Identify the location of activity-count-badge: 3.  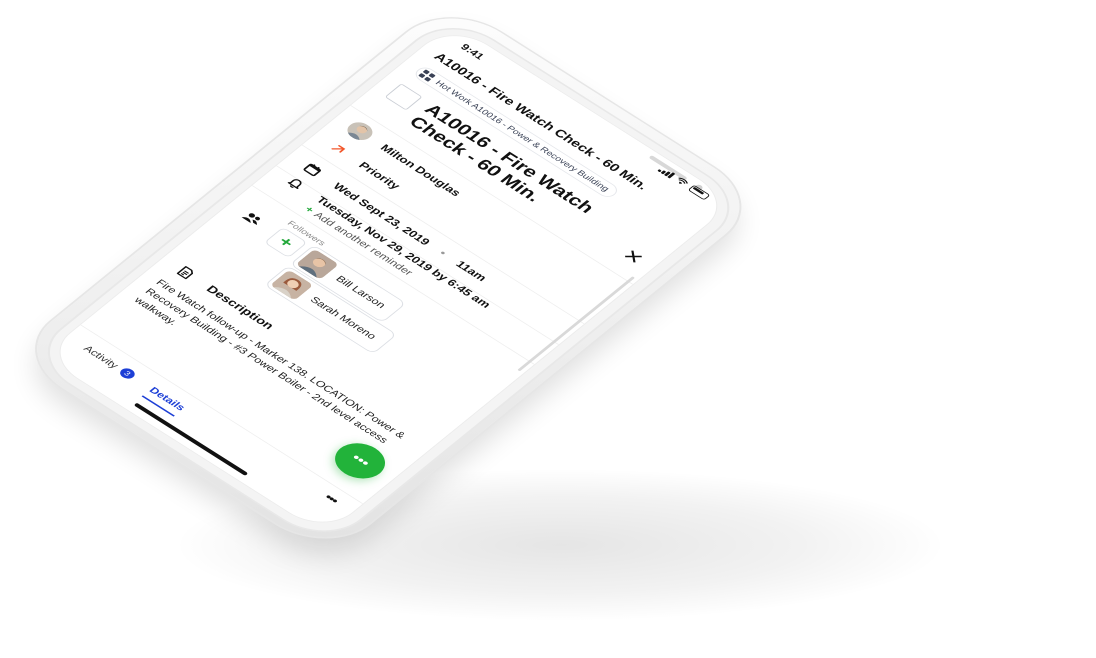
(127, 373).